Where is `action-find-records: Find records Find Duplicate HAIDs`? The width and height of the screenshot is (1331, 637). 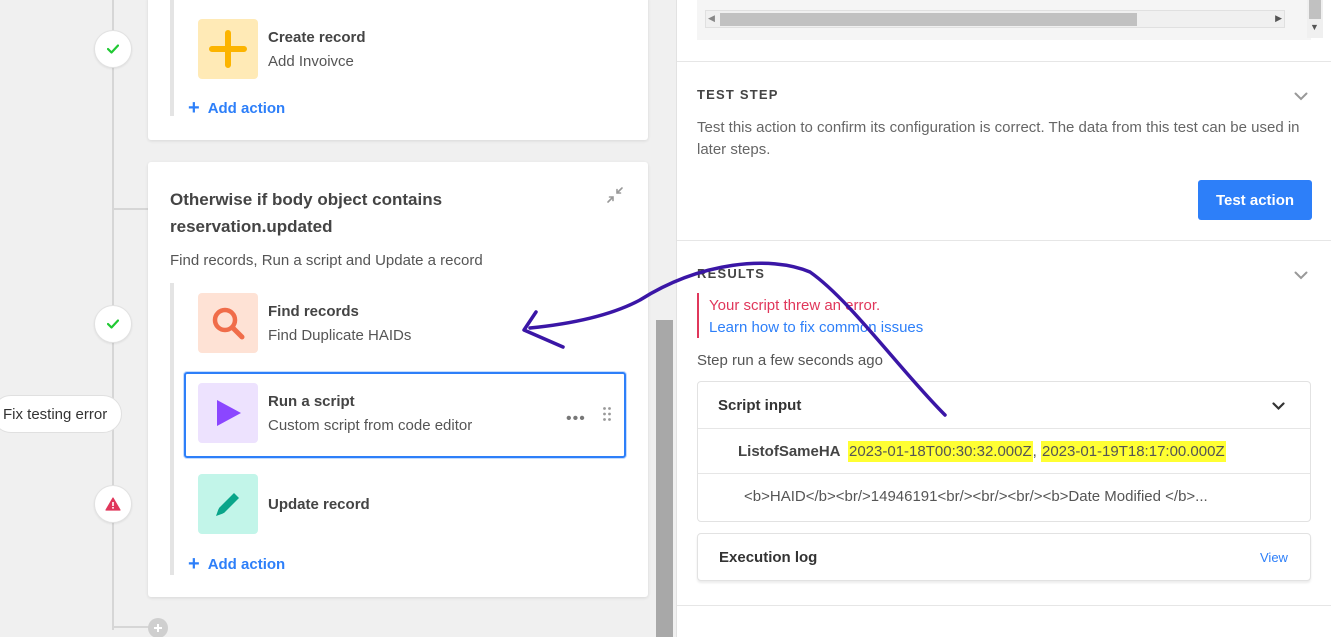
action-find-records: Find records Find Duplicate HAIDs is located at coordinates (304, 323).